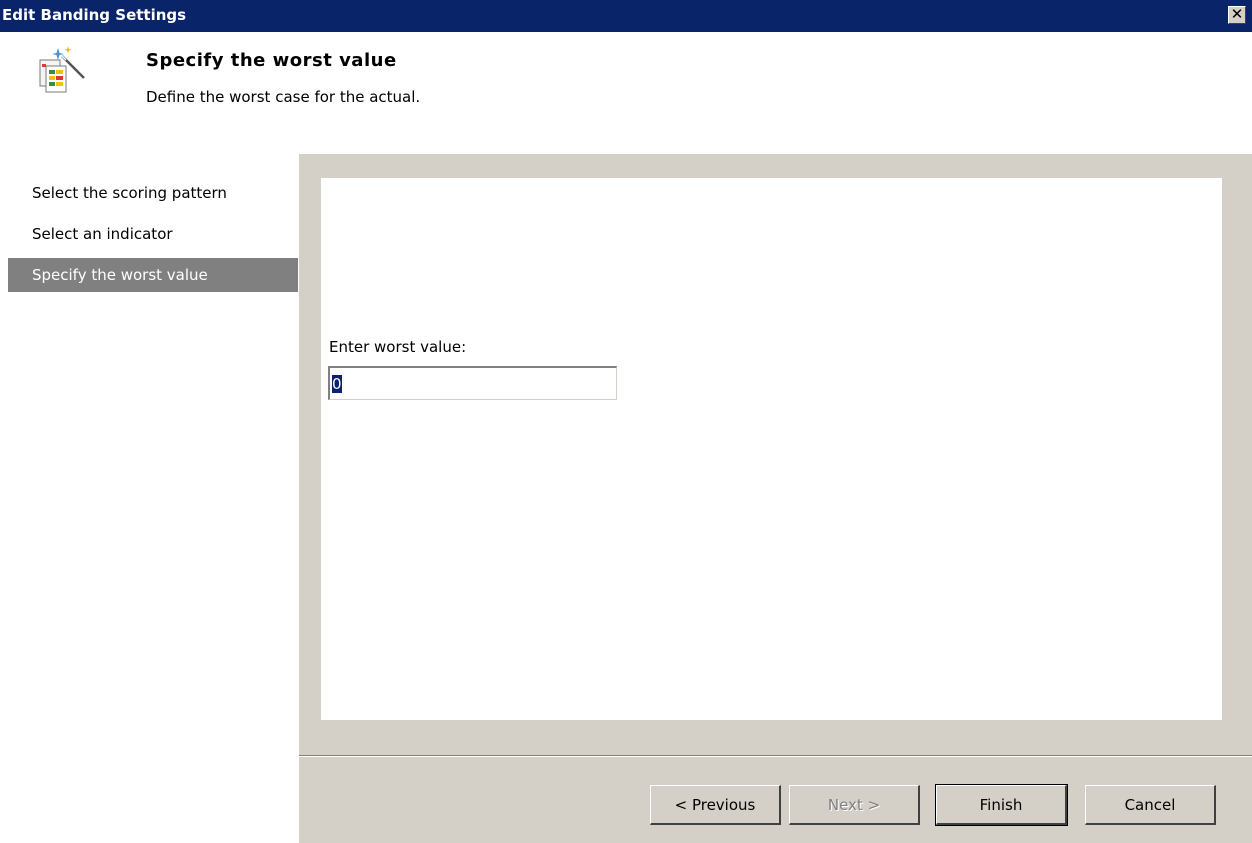 The width and height of the screenshot is (1252, 843). I want to click on divider, so click(775, 756).